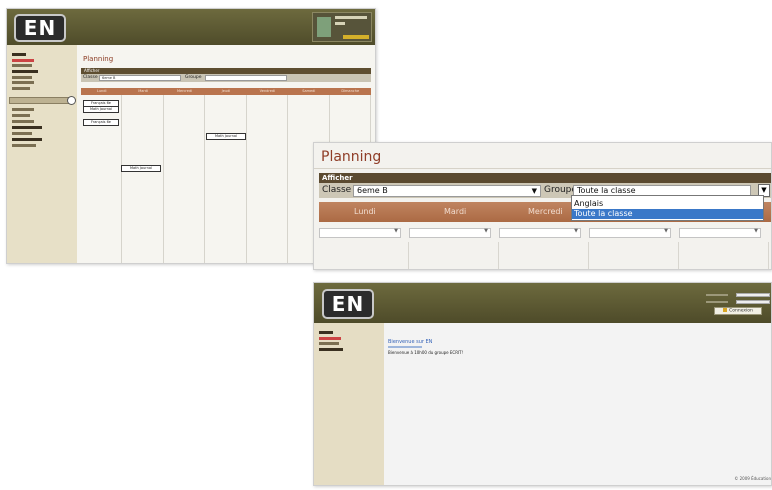 The height and width of the screenshot is (490, 772). I want to click on day-header: Samedi, so click(309, 91).